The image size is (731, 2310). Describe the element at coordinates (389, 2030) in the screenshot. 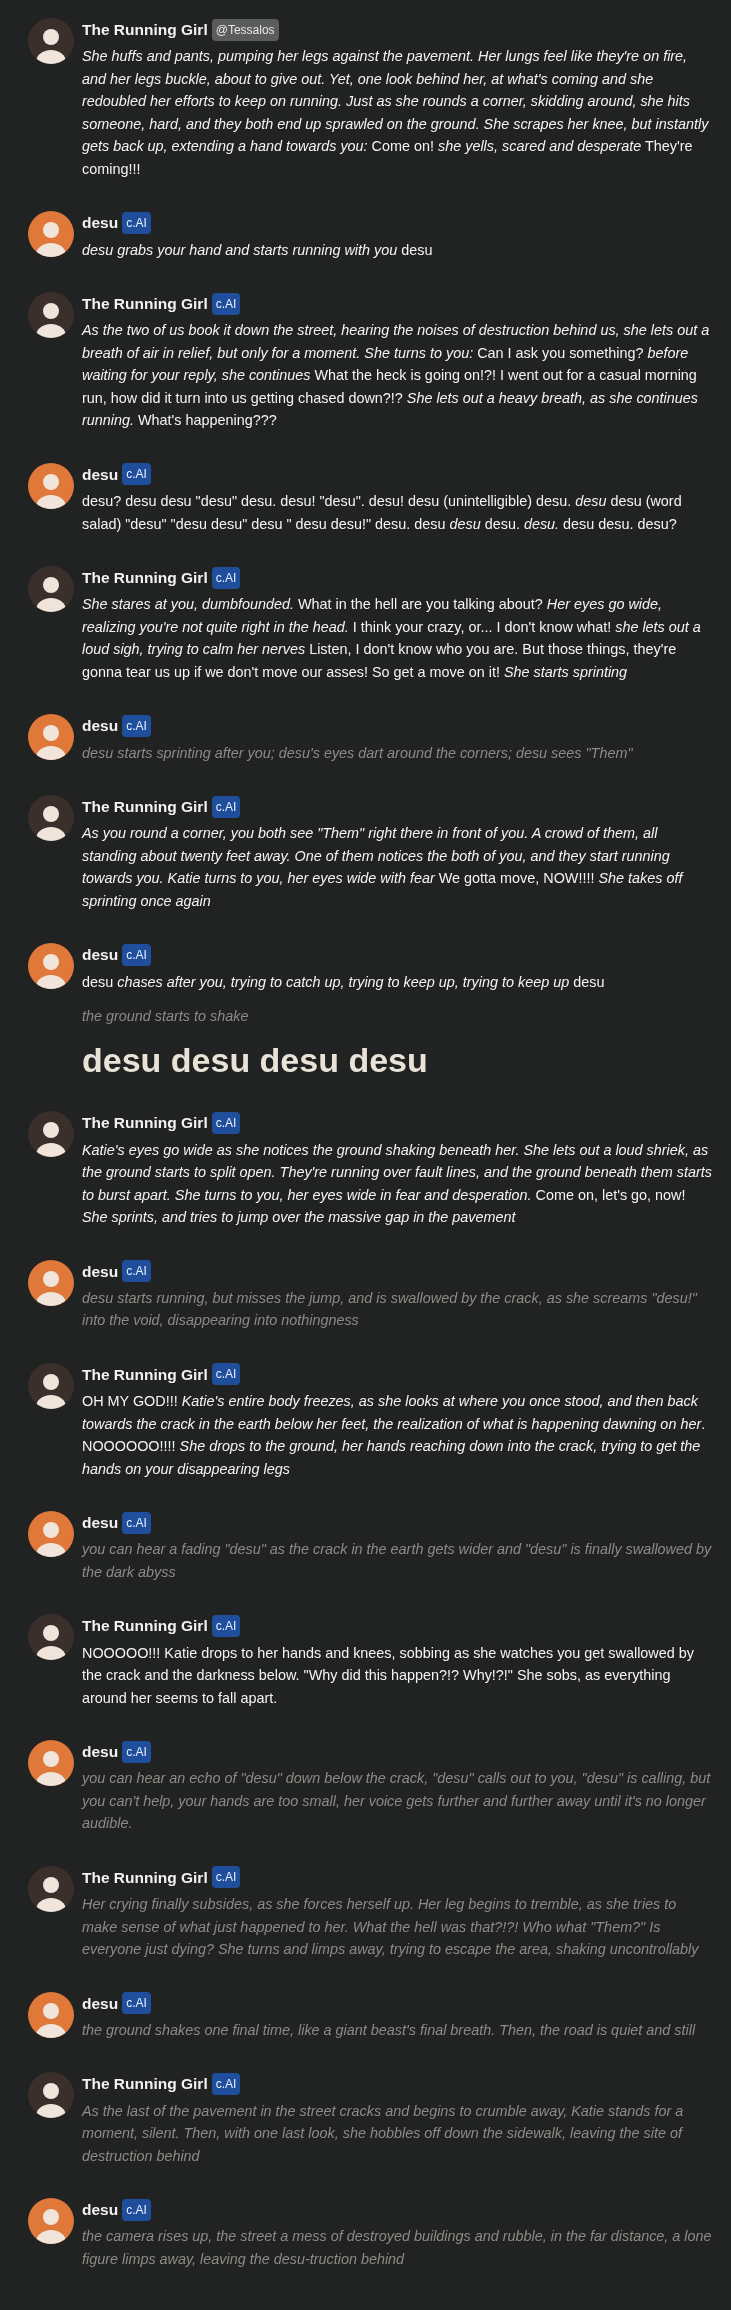

I see `message-text: the ground shakes one final time, like a giant beast's final breath. Then, the road is quiet and still` at that location.